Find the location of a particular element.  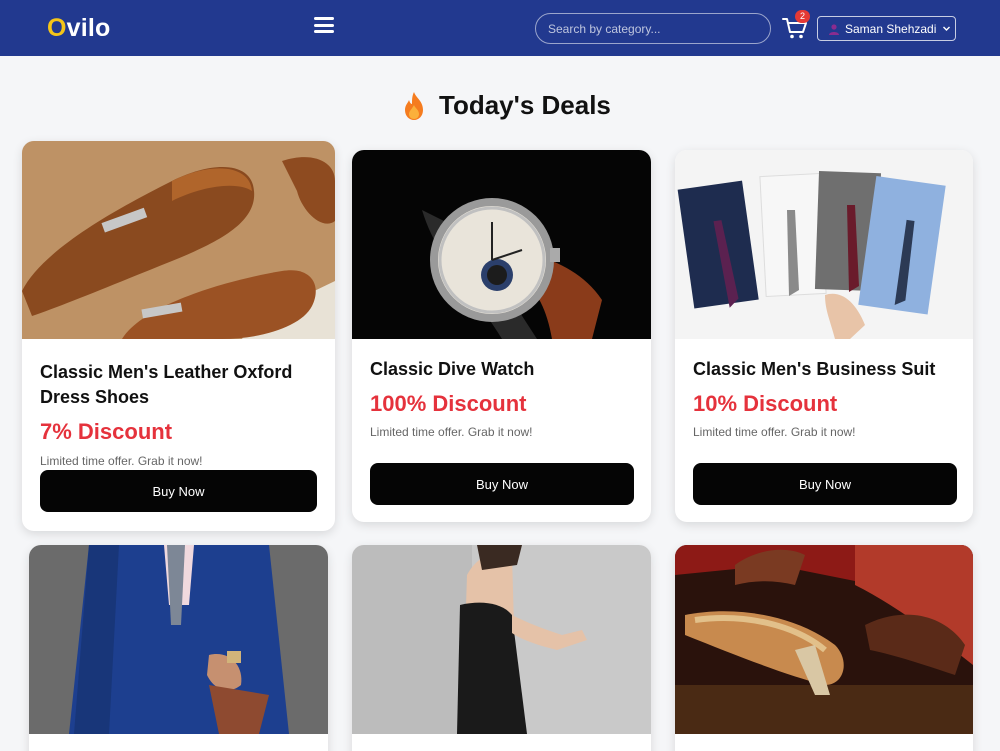

page-title: Today's Deals is located at coordinates (525, 105).